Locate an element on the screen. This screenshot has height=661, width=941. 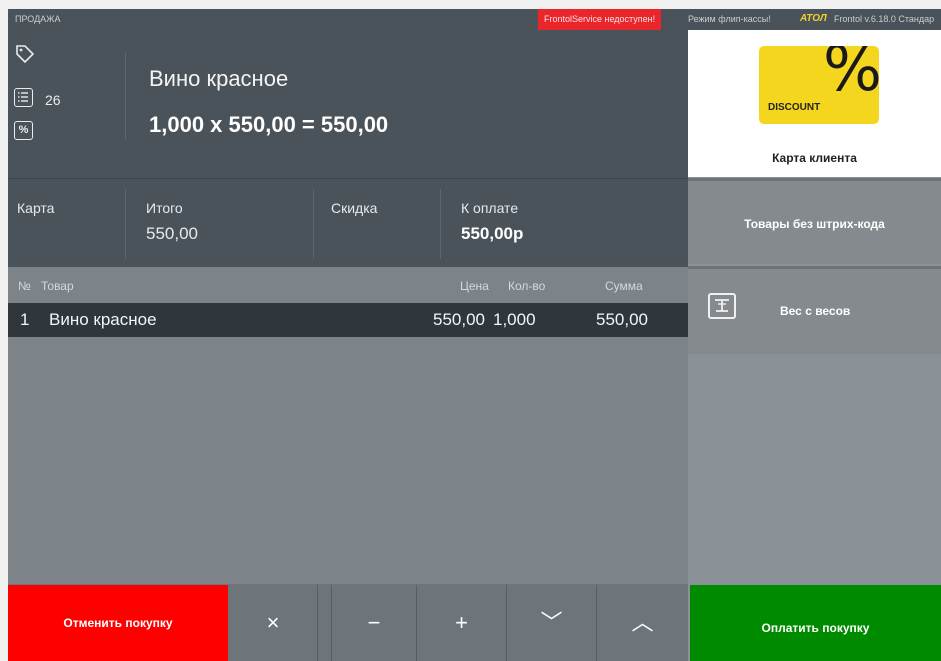
no-barcode-label: Товары без штрих-кода is located at coordinates (814, 224).